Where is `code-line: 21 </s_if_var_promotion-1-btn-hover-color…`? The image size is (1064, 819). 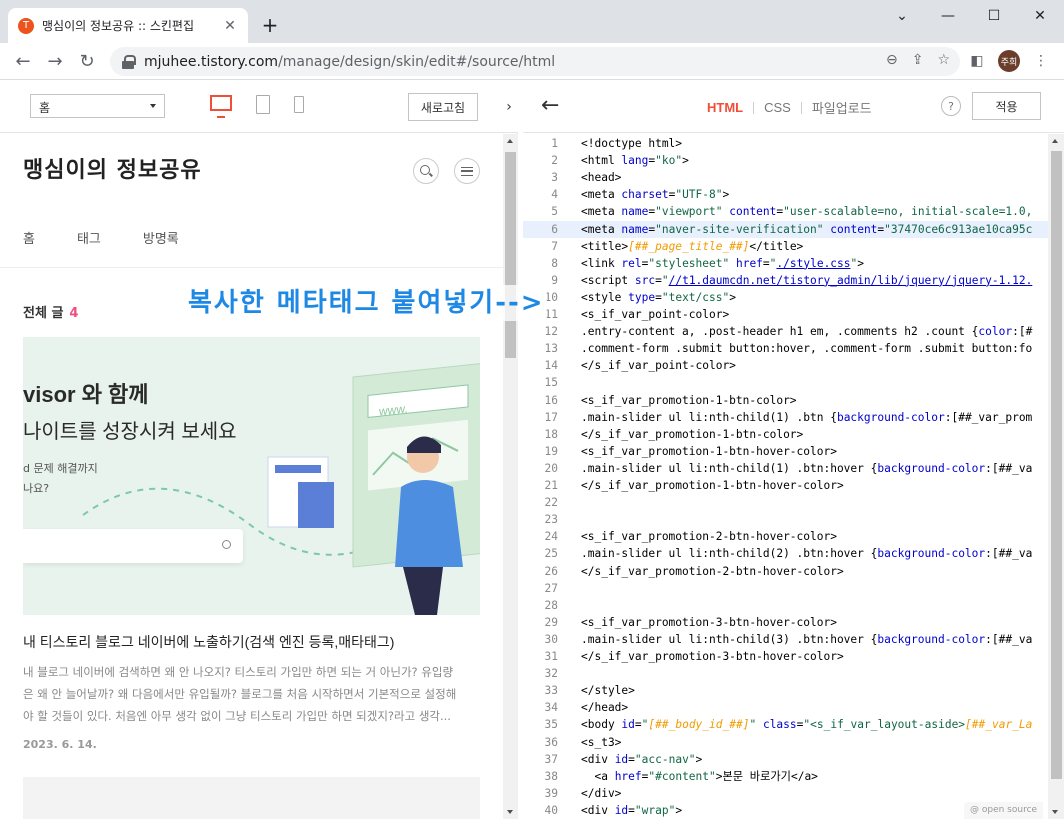 code-line: 21 </s_if_var_promotion-1-btn-hover-color… is located at coordinates (785, 485).